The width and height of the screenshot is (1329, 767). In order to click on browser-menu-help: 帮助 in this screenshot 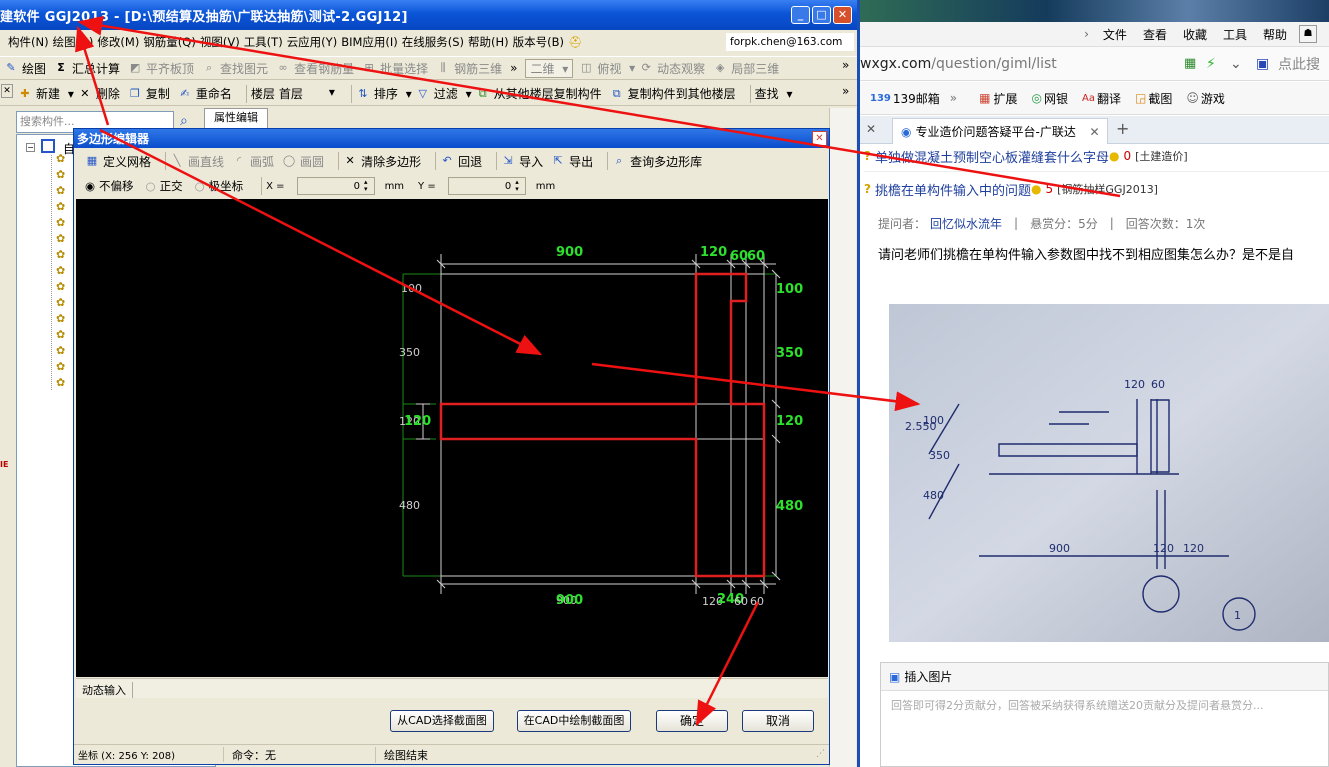, I will do `click(1275, 34)`.